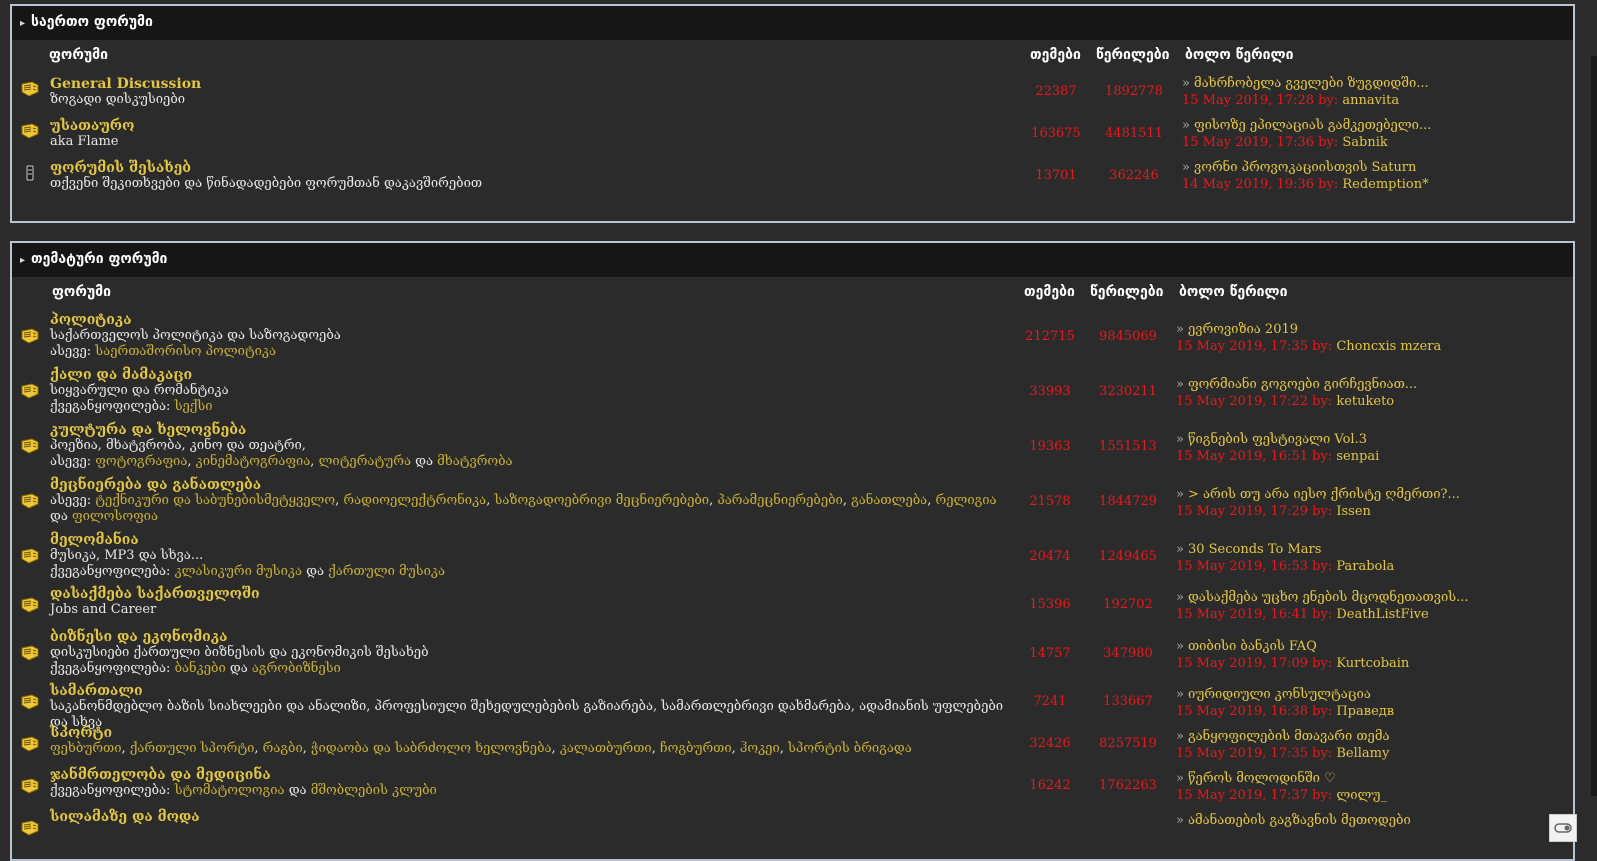 This screenshot has width=1597, height=861. I want to click on last-post-user-link: senpai, so click(1357, 456).